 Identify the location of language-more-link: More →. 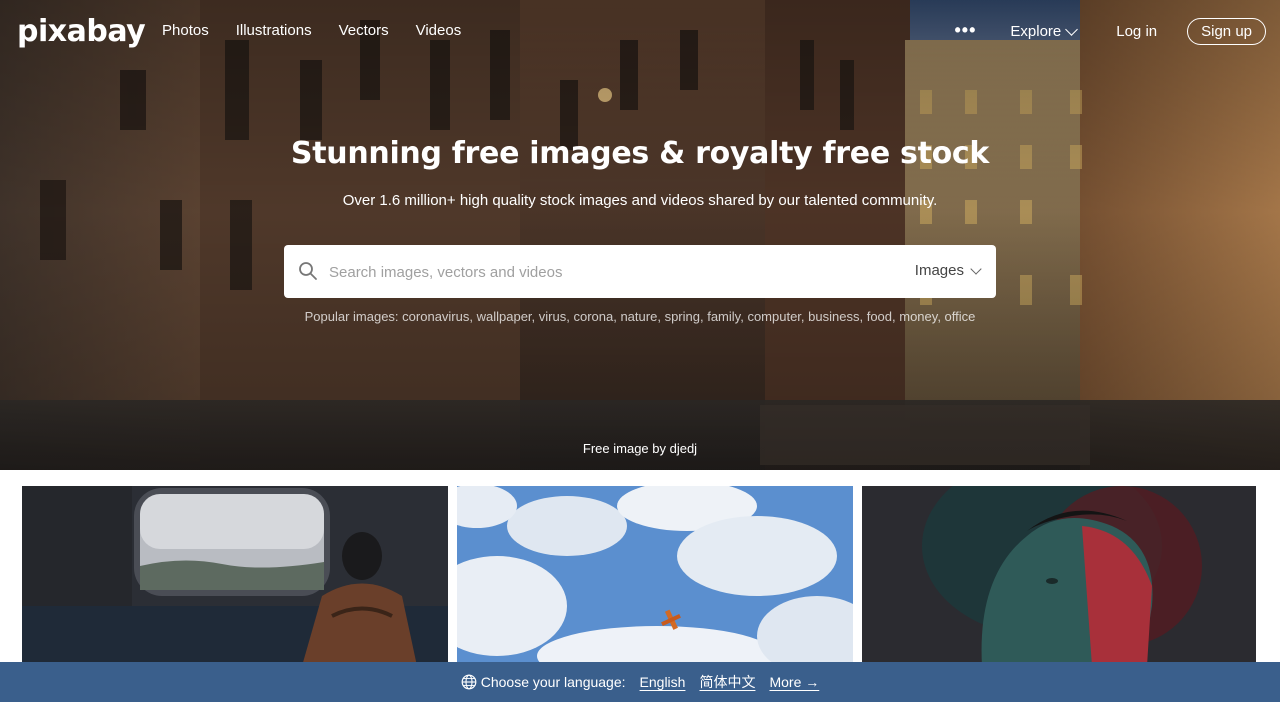
(794, 682).